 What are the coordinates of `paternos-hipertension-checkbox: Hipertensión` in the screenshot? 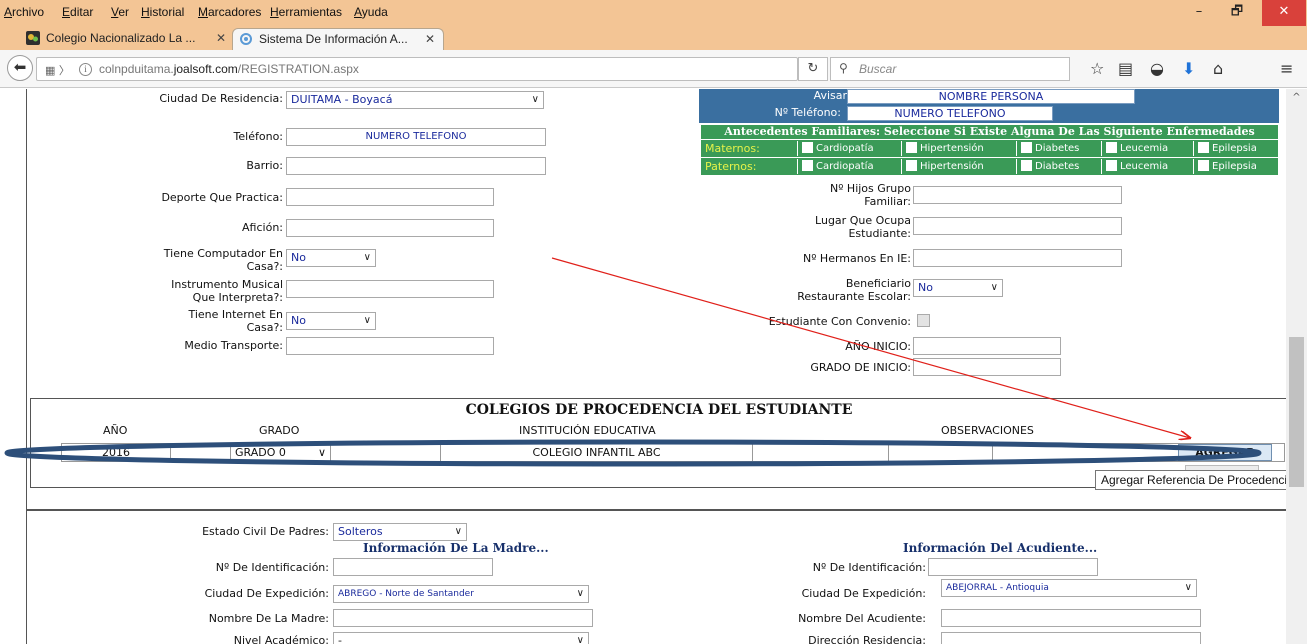 It's located at (958, 166).